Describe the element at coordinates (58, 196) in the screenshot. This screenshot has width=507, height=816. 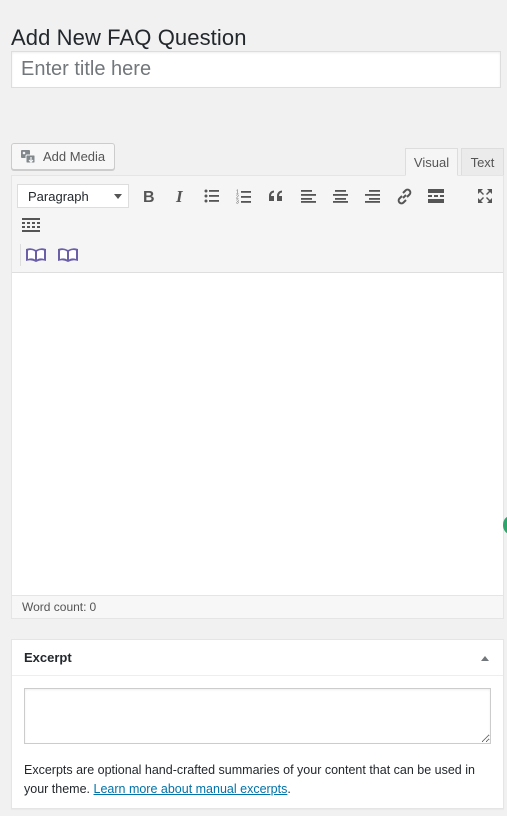
I see `format-select-value: Paragraph` at that location.